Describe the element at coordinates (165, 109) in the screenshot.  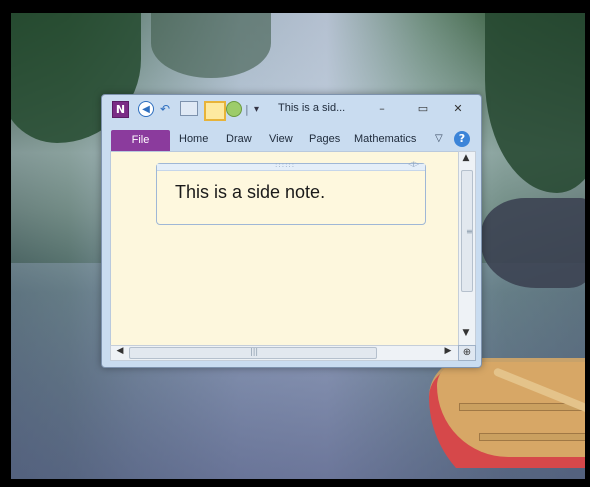
I see `undo-icon: ↶` at that location.